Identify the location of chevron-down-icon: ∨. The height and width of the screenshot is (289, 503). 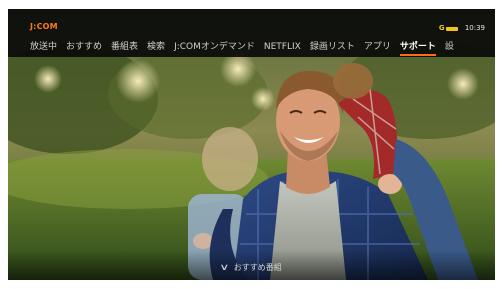
(224, 268).